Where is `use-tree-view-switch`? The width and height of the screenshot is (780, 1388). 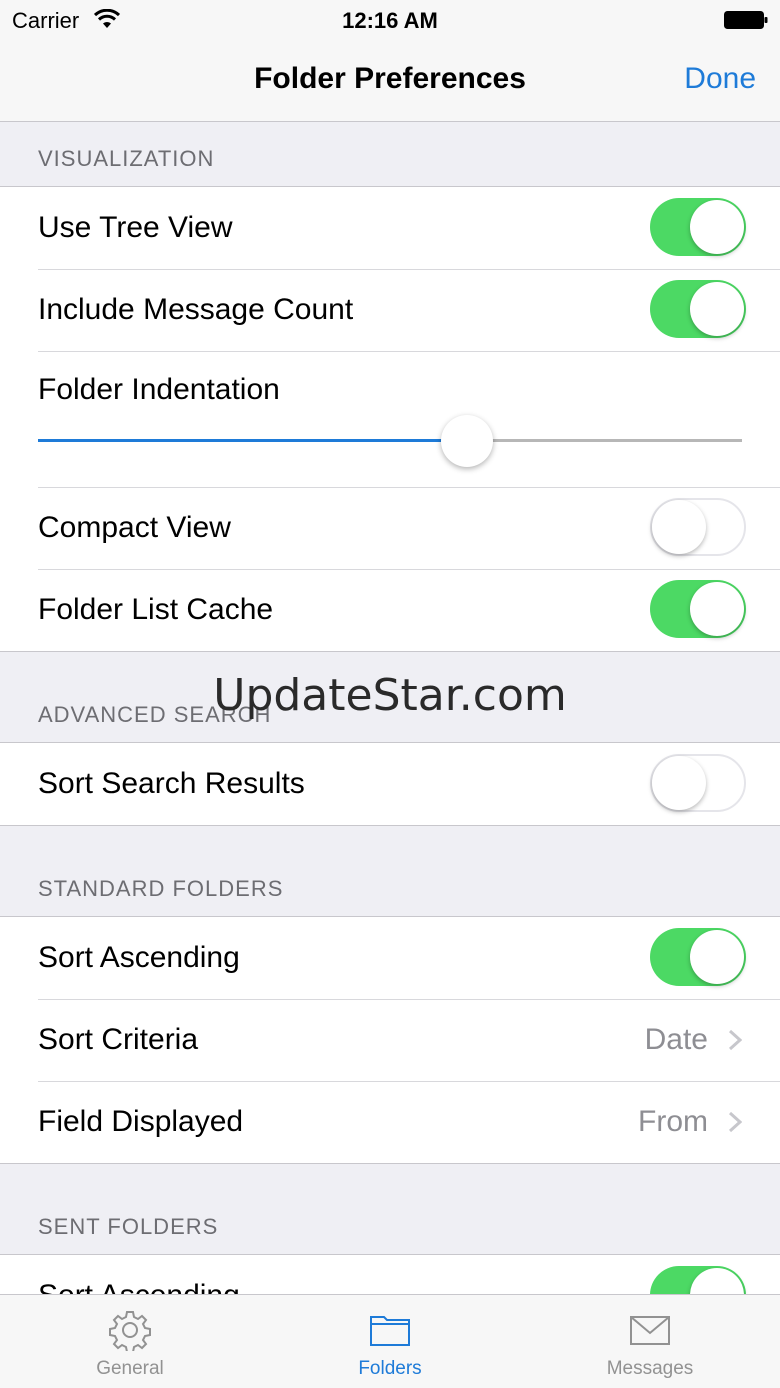 use-tree-view-switch is located at coordinates (698, 227).